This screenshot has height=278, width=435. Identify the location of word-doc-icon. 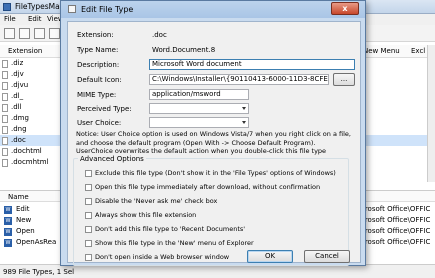
(5, 141).